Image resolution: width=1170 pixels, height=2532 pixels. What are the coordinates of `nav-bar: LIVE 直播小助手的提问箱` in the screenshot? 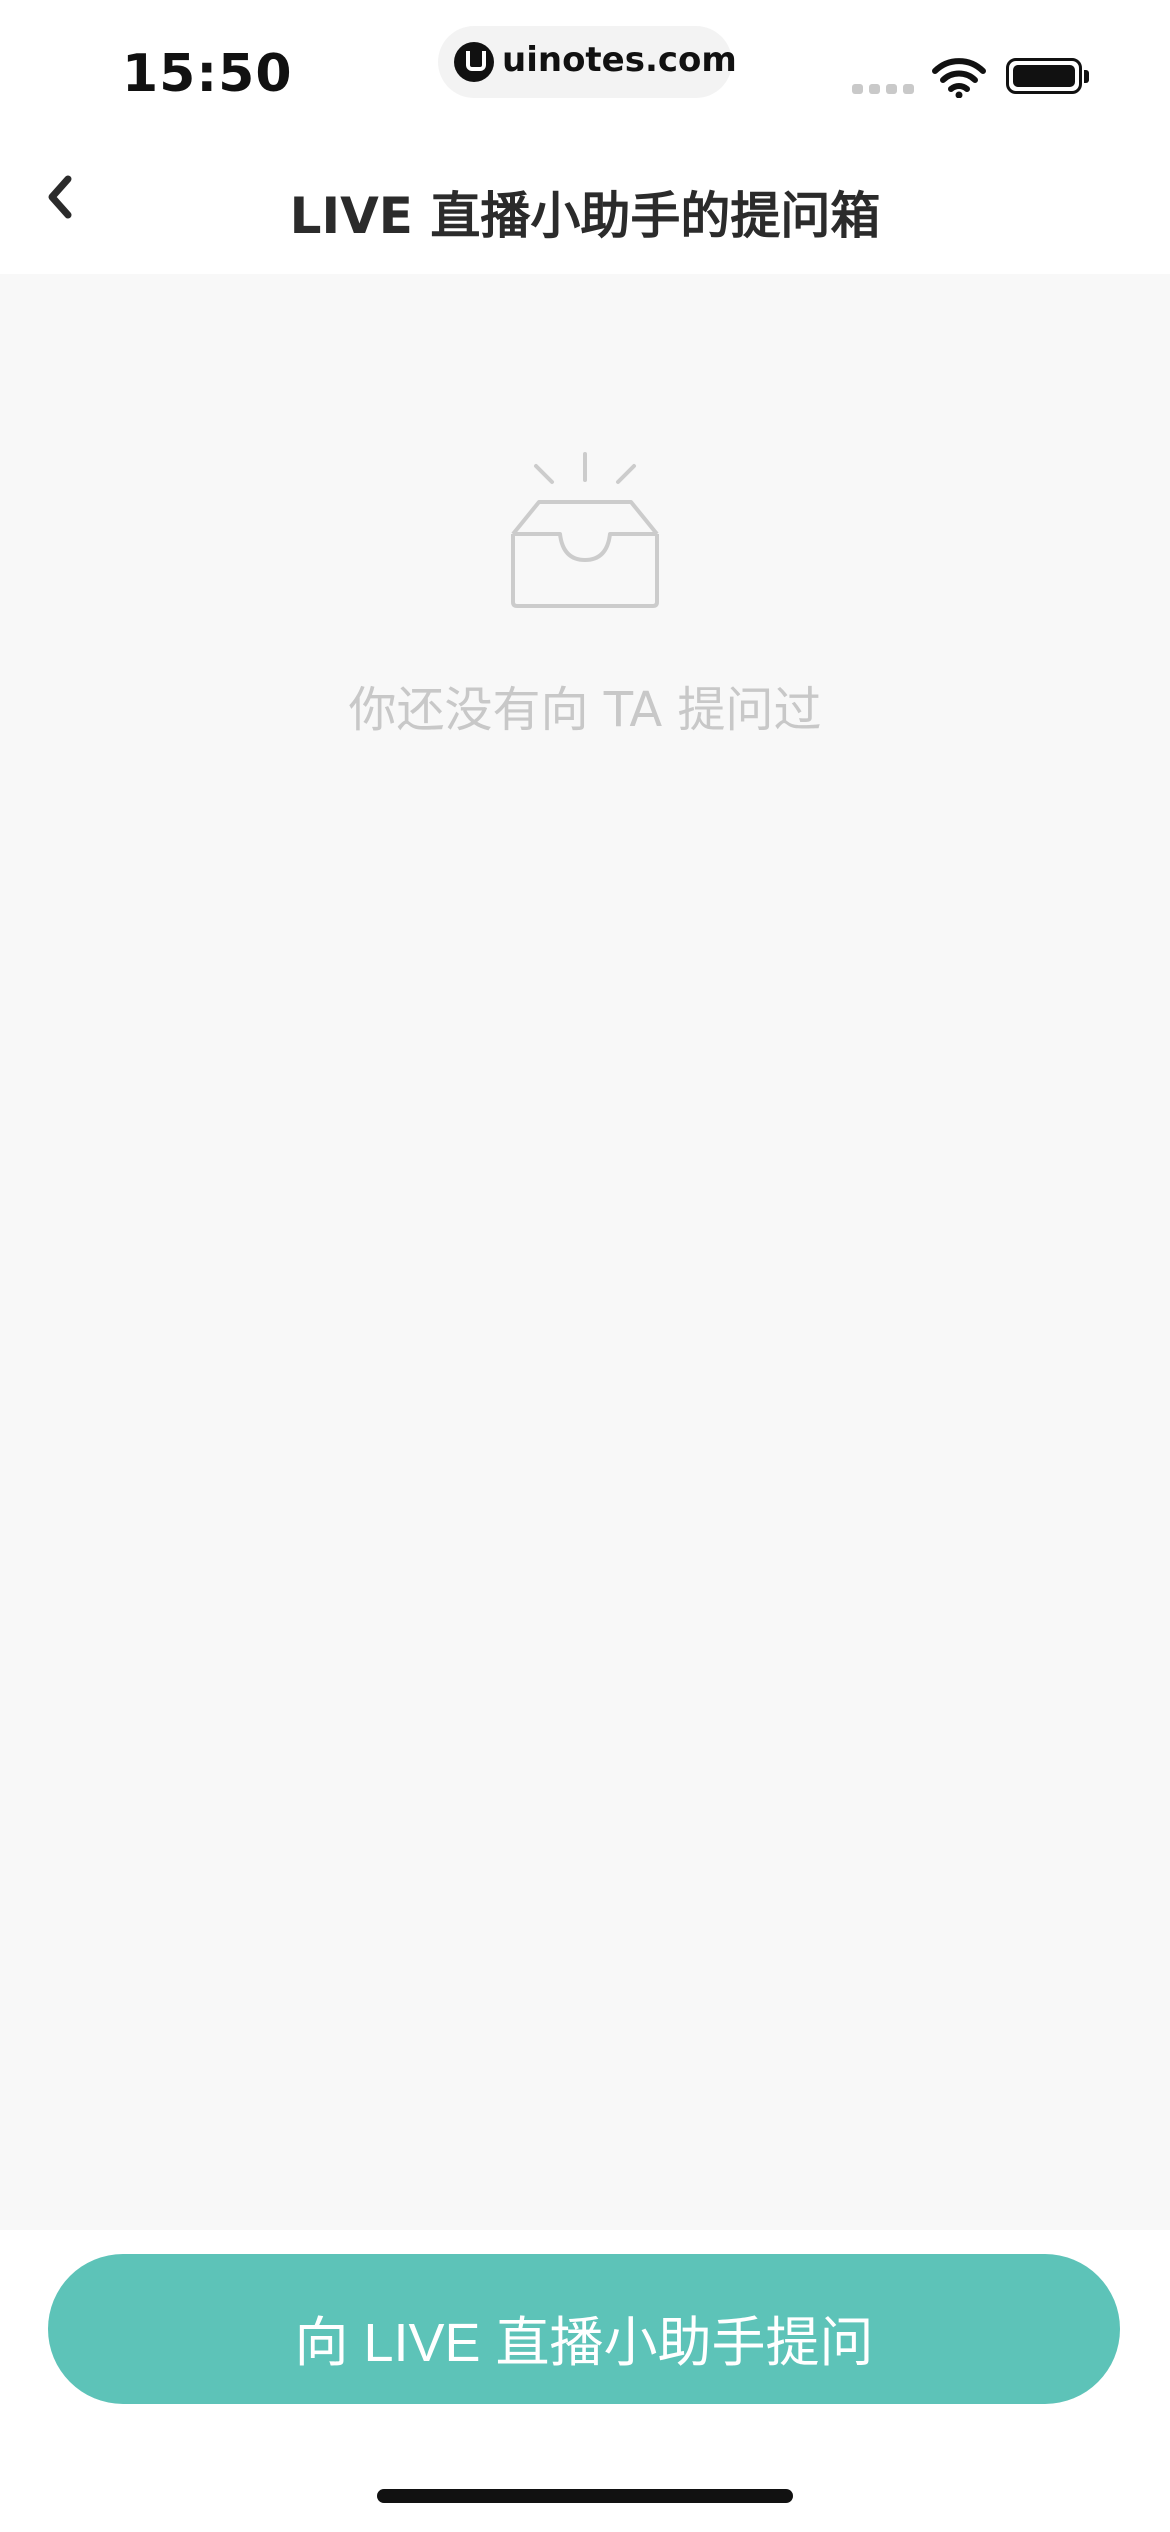 It's located at (585, 207).